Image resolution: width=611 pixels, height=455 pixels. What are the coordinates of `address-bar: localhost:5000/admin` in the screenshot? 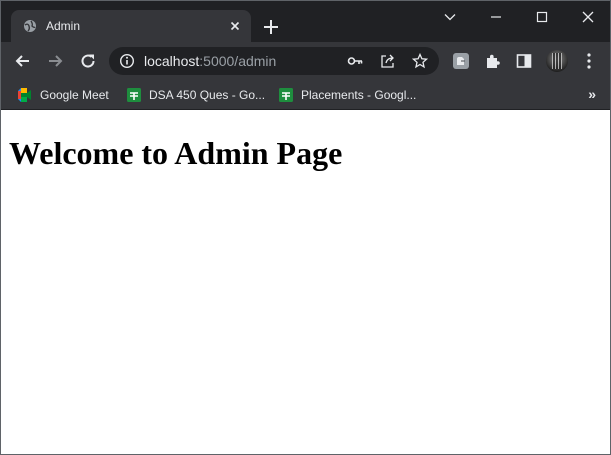 It's located at (274, 61).